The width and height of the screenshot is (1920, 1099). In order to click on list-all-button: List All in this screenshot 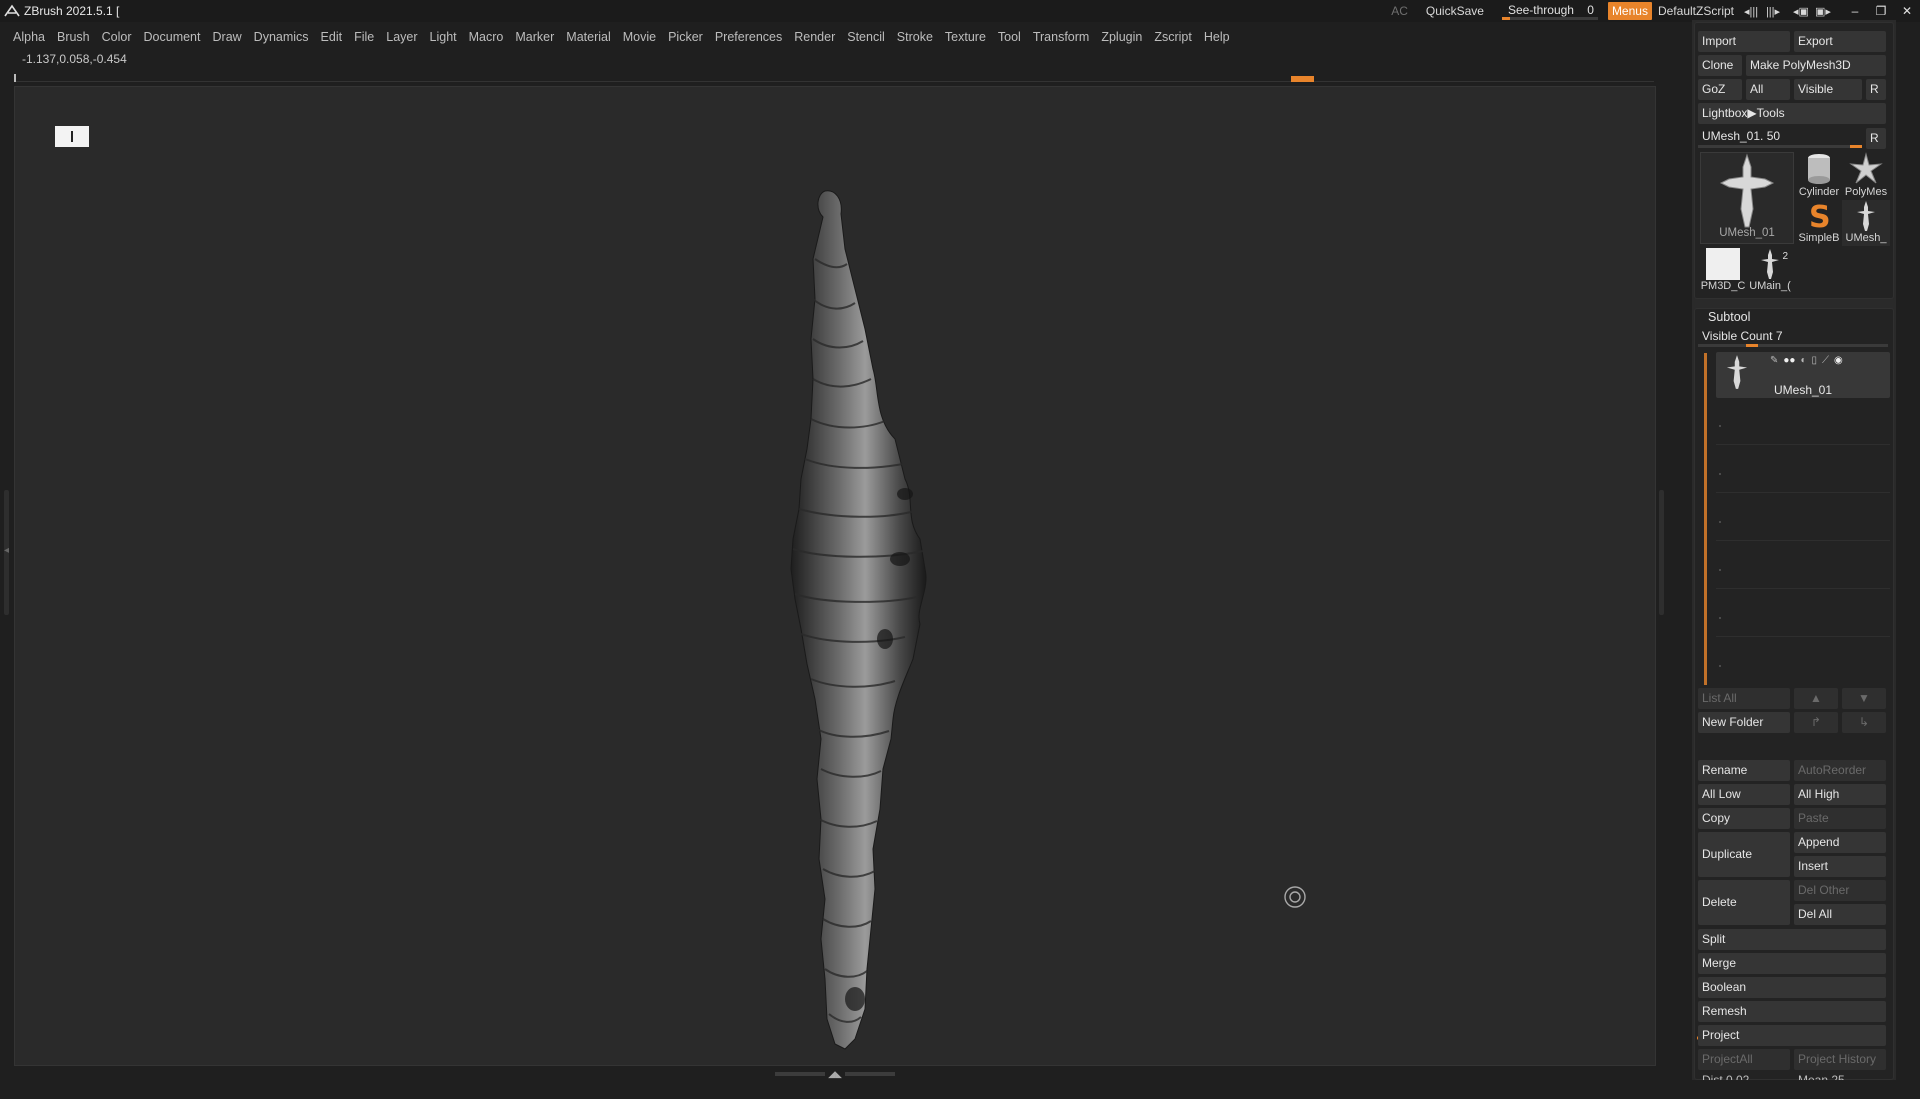, I will do `click(1744, 698)`.